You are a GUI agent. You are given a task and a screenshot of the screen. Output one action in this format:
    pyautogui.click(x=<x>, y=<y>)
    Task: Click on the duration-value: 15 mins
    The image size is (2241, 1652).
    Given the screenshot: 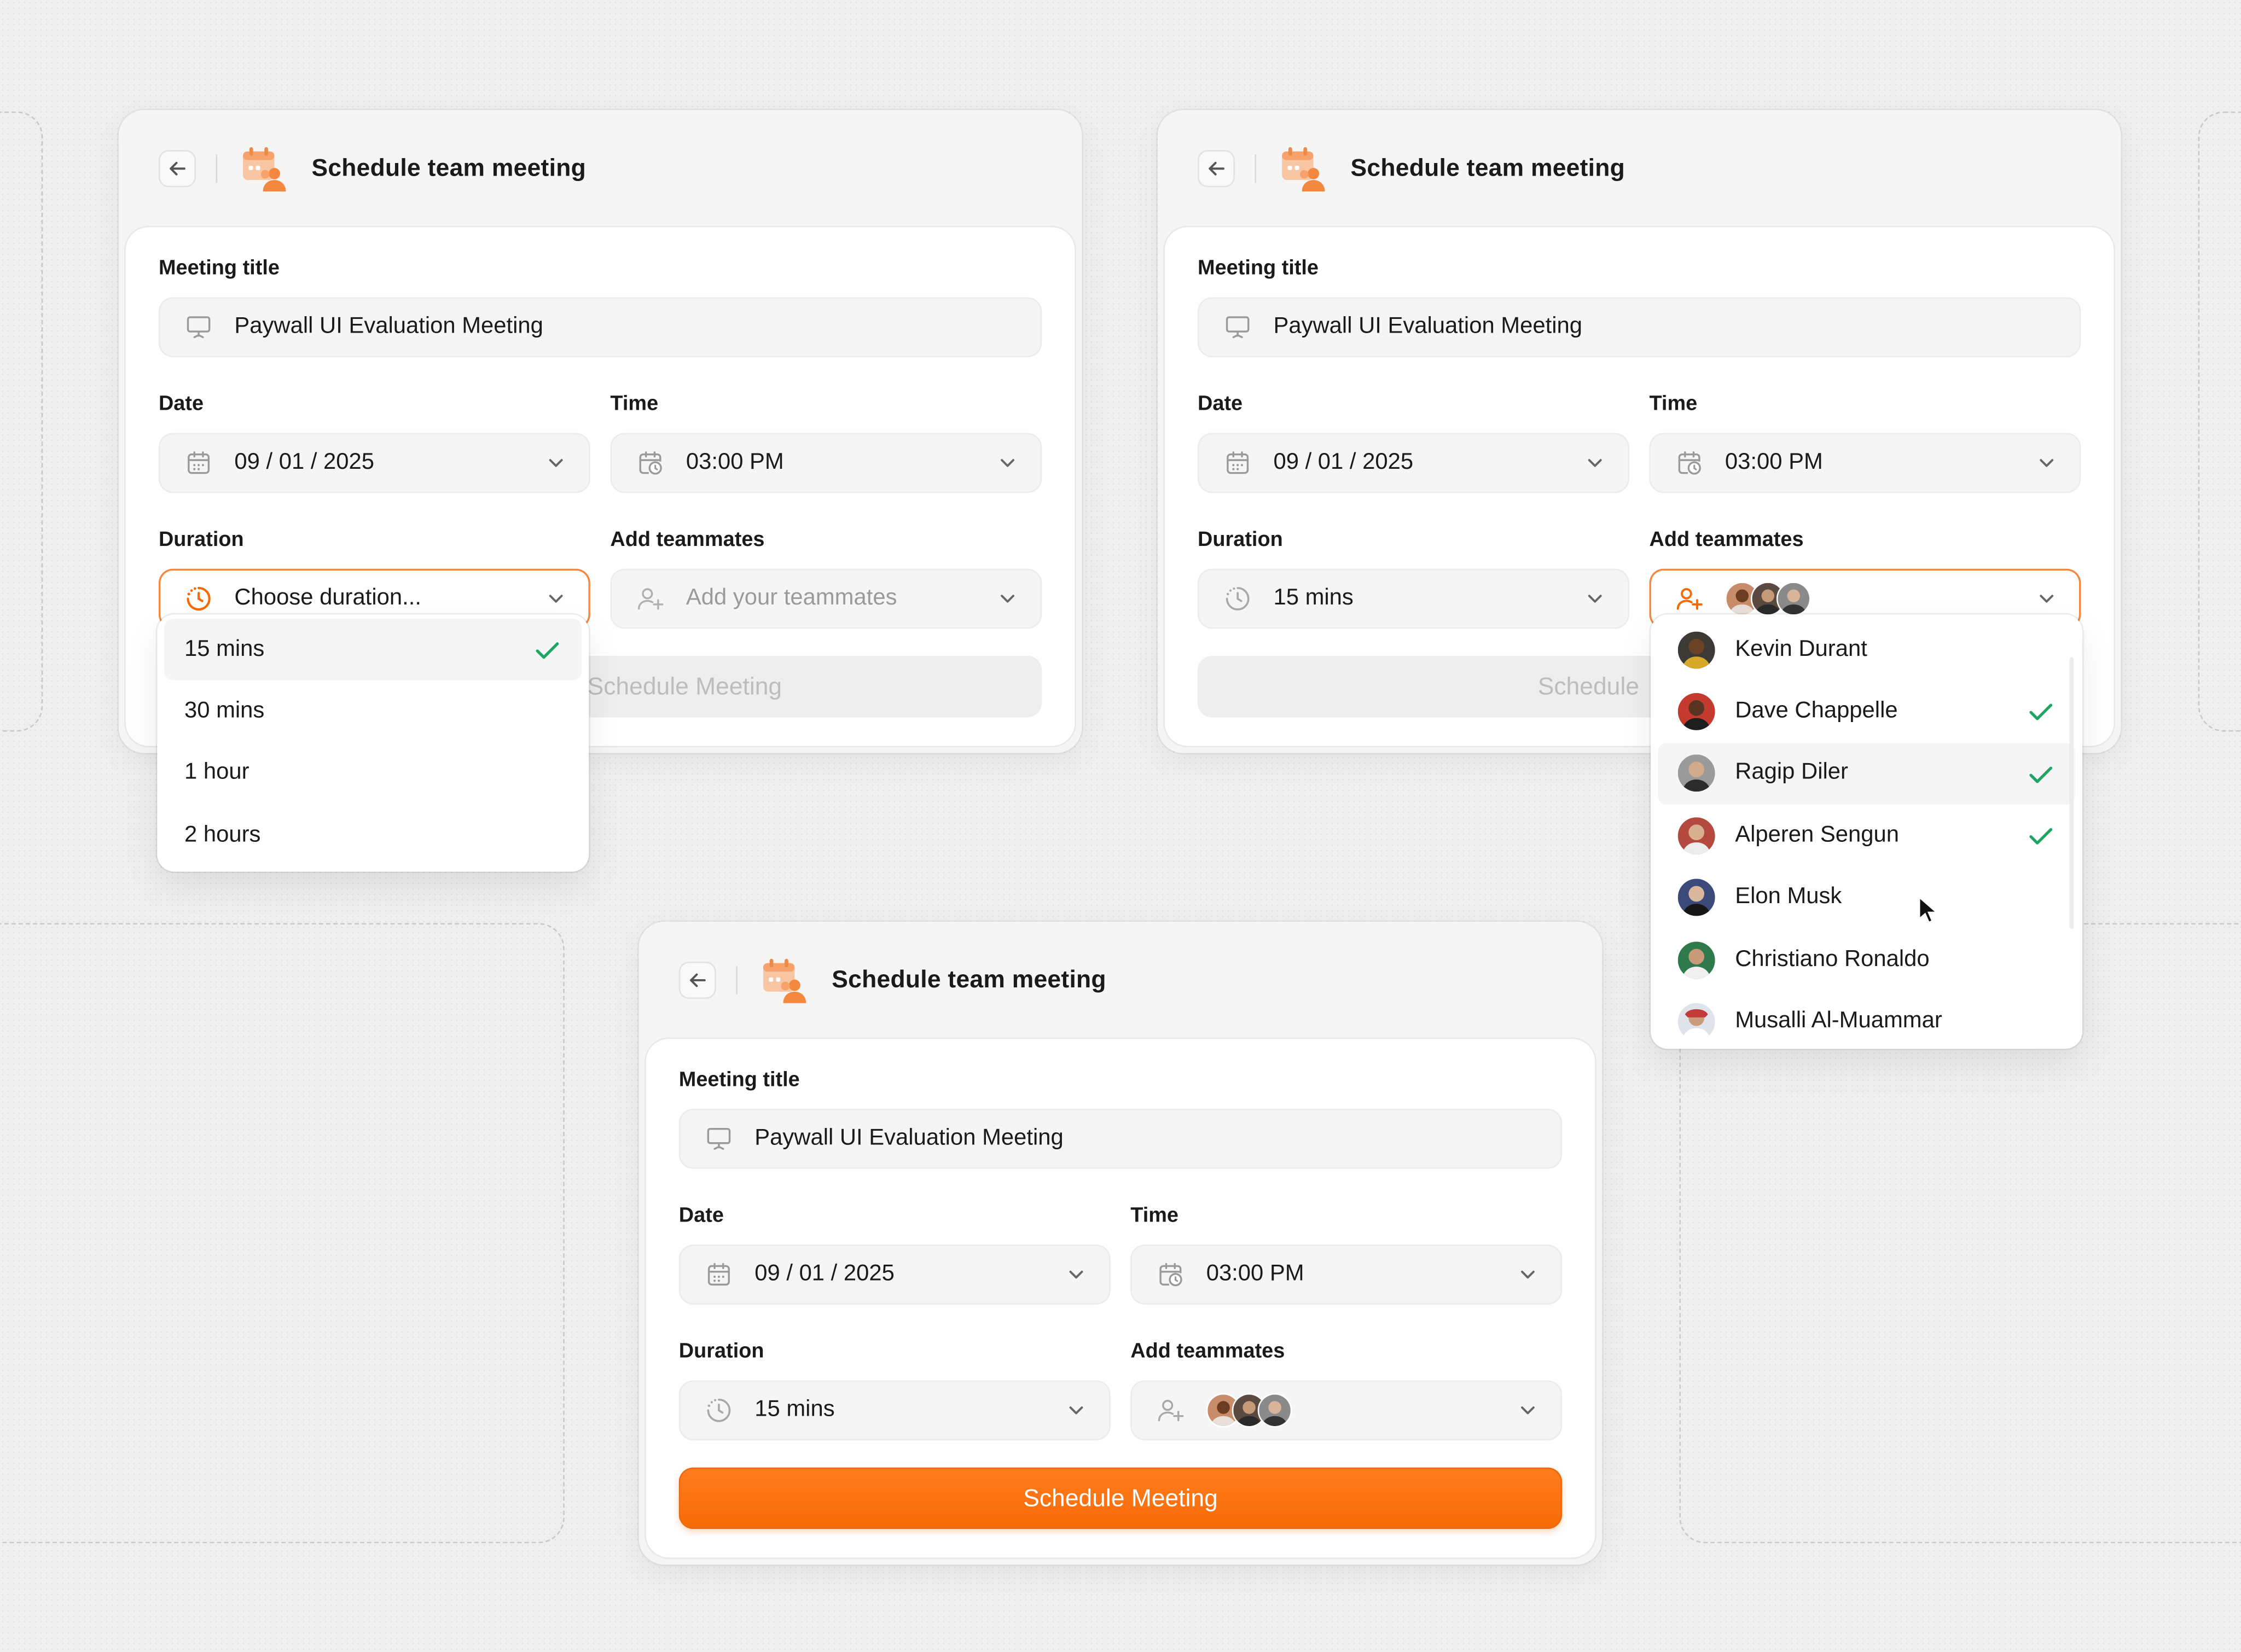 What is the action you would take?
    pyautogui.click(x=1313, y=598)
    